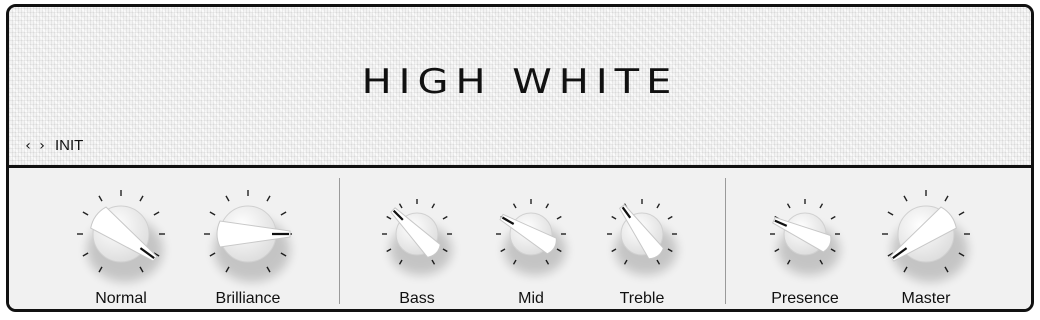 This screenshot has height=320, width=1040. I want to click on knob-label-treble: Treble, so click(642, 298).